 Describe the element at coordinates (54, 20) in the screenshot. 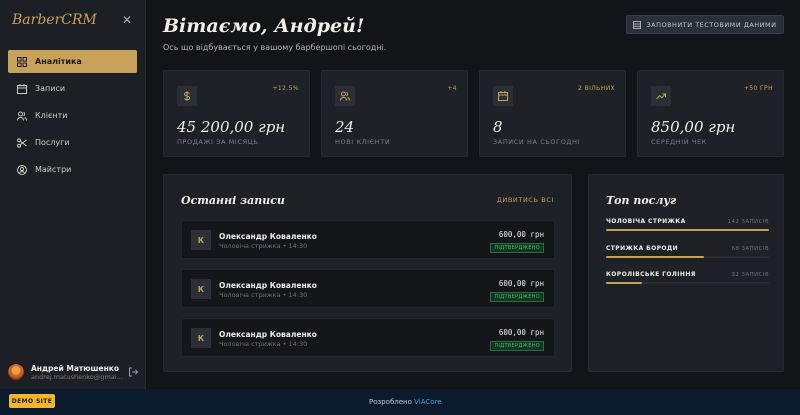

I see `app-logo: BarberCRM` at that location.